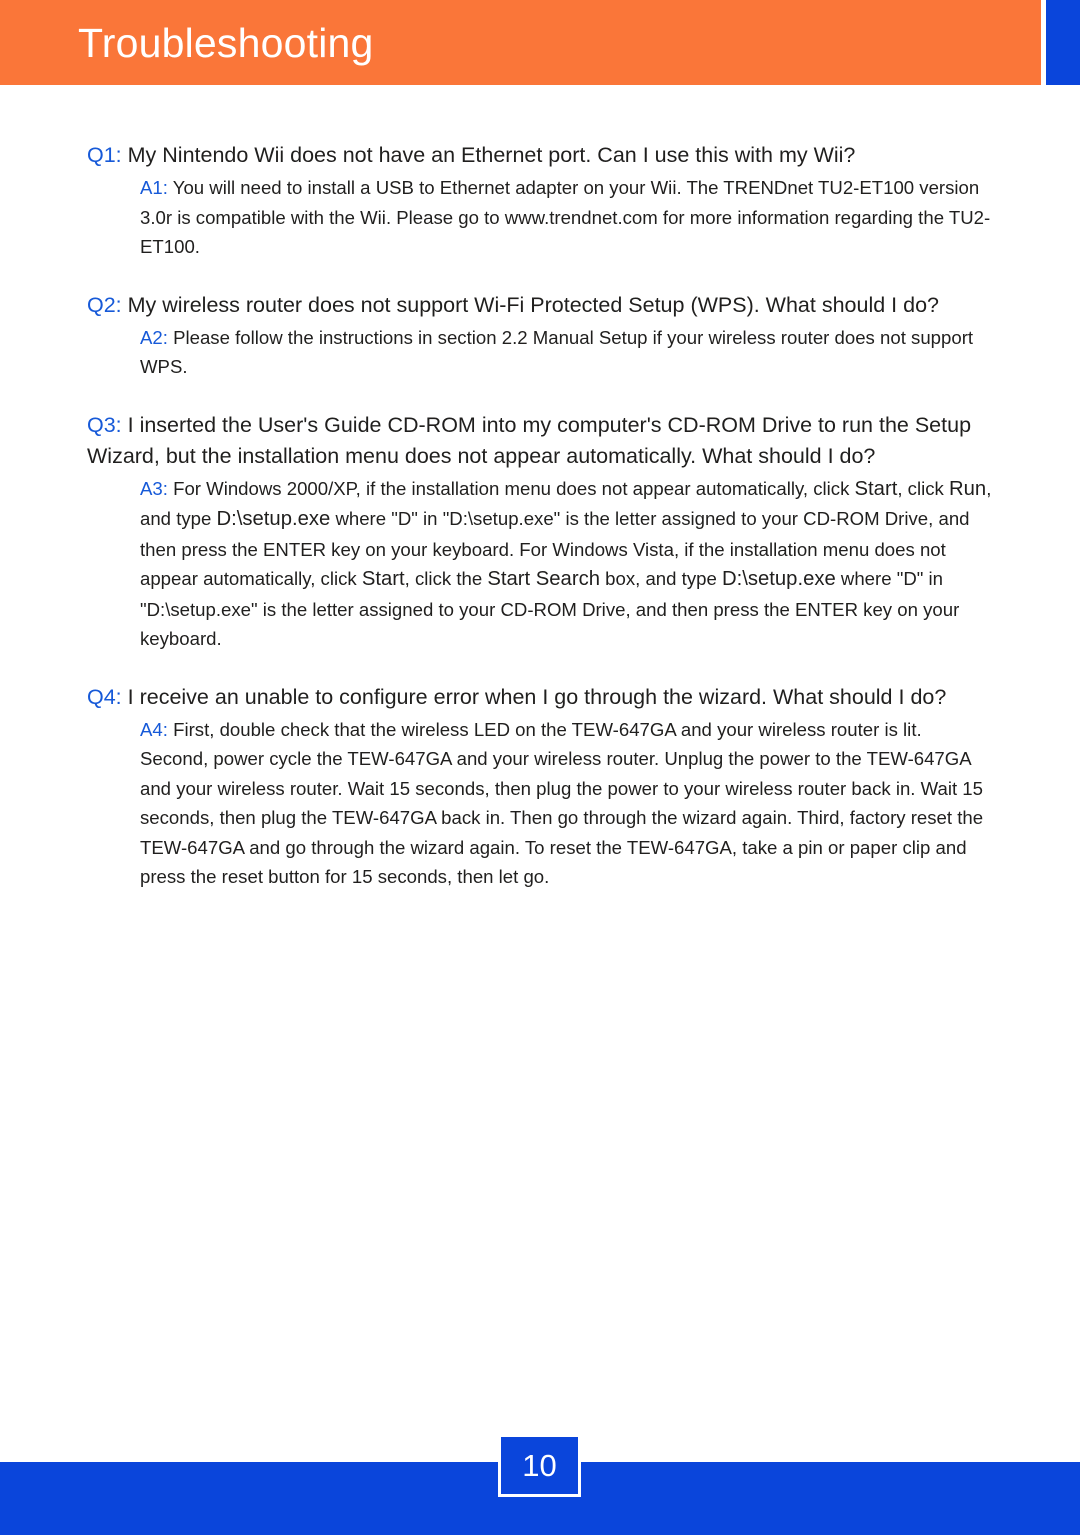 This screenshot has width=1080, height=1535. What do you see at coordinates (923, 488) in the screenshot?
I see `answer-text-part: , click` at bounding box center [923, 488].